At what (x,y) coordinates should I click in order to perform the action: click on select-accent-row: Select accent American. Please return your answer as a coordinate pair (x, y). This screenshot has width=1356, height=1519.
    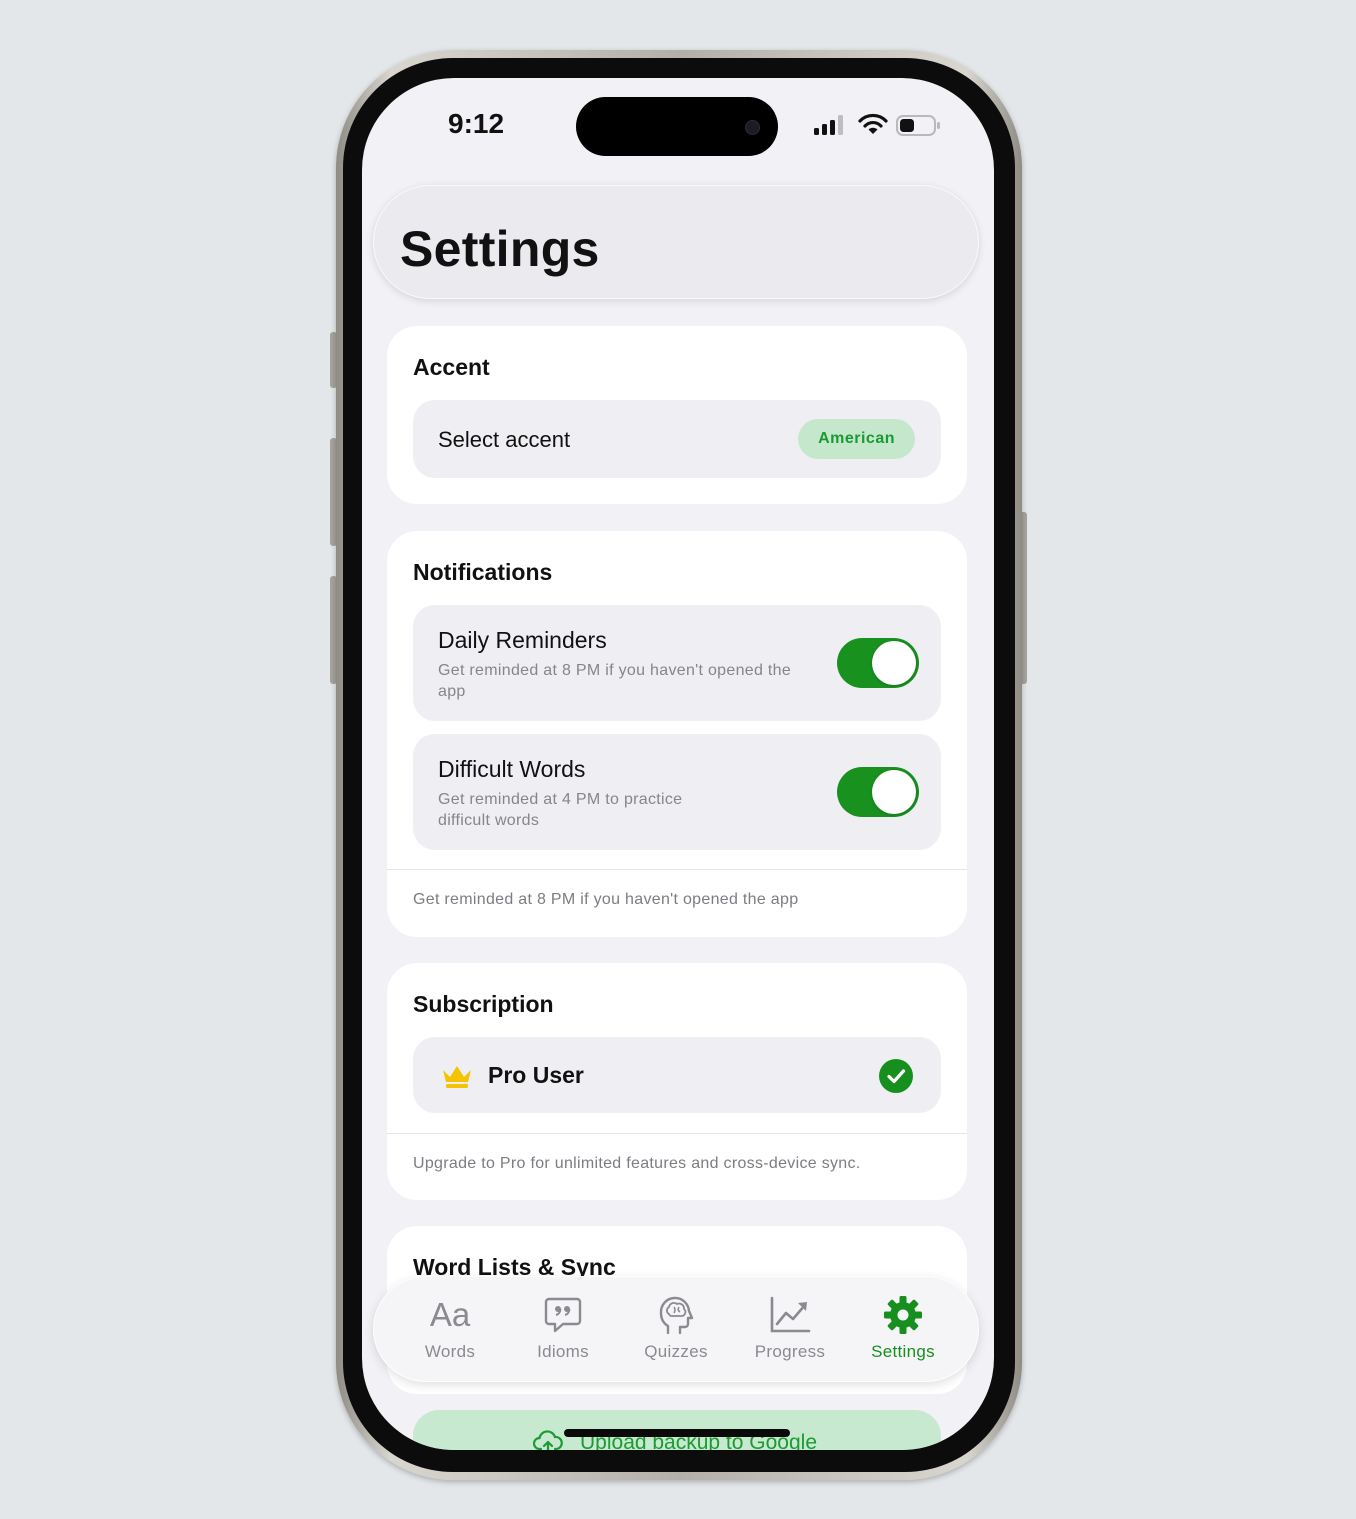
    Looking at the image, I should click on (677, 439).